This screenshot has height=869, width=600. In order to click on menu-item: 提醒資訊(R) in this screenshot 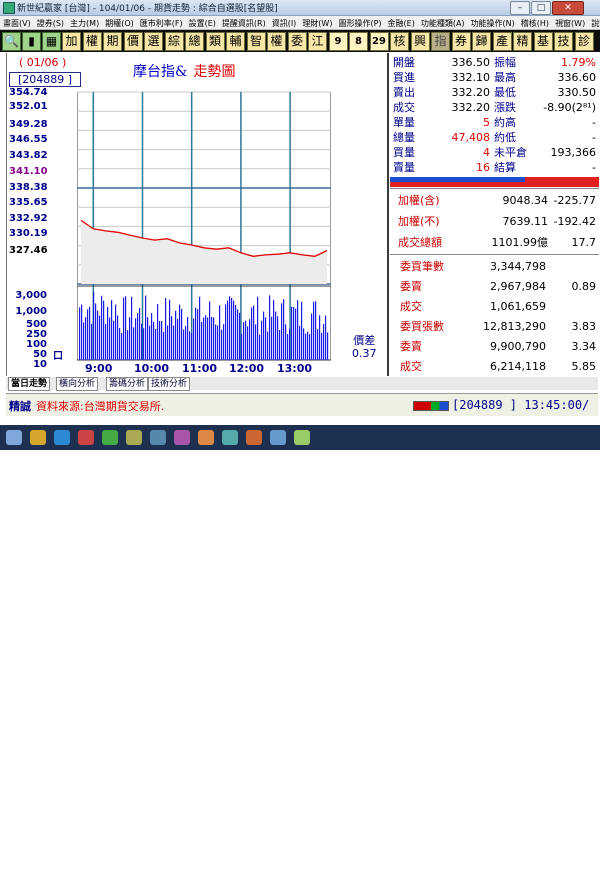, I will do `click(244, 23)`.